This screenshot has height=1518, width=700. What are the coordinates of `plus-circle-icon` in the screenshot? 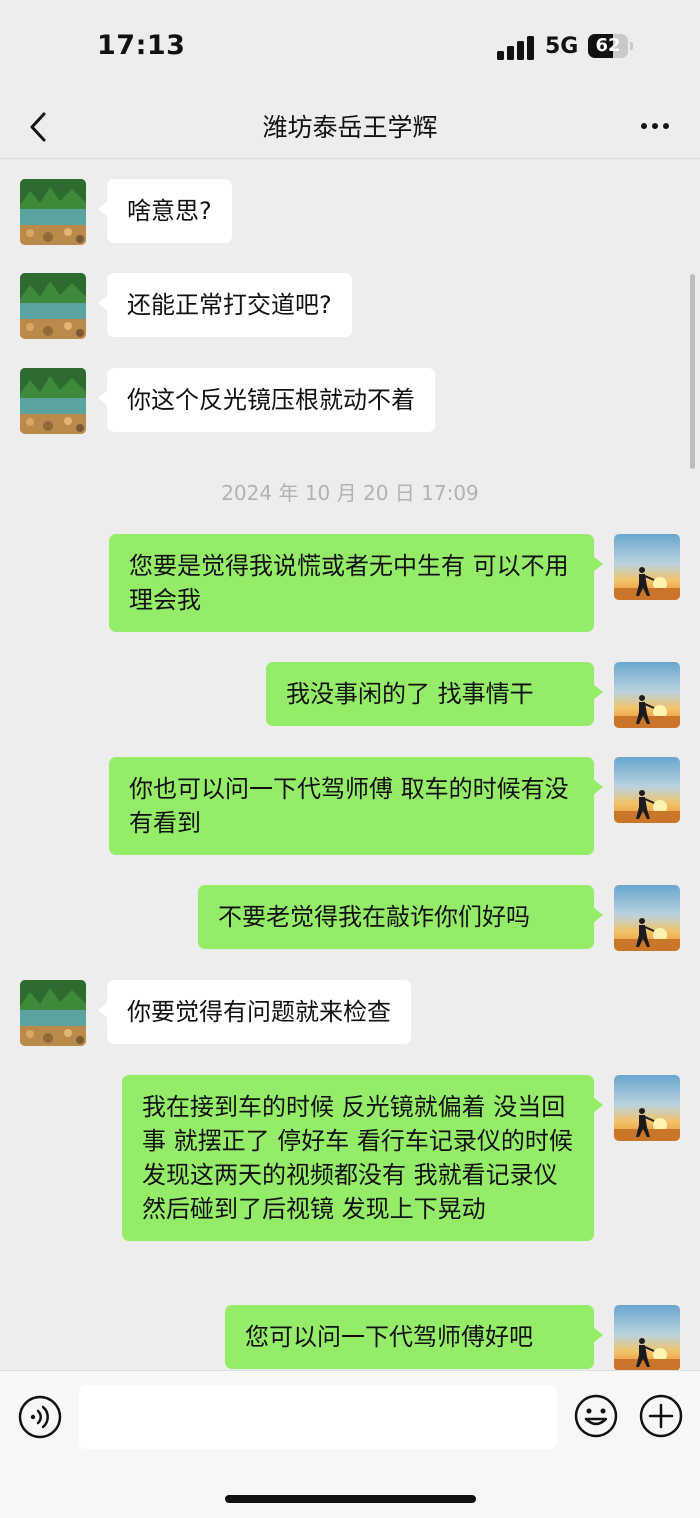 It's located at (661, 1416).